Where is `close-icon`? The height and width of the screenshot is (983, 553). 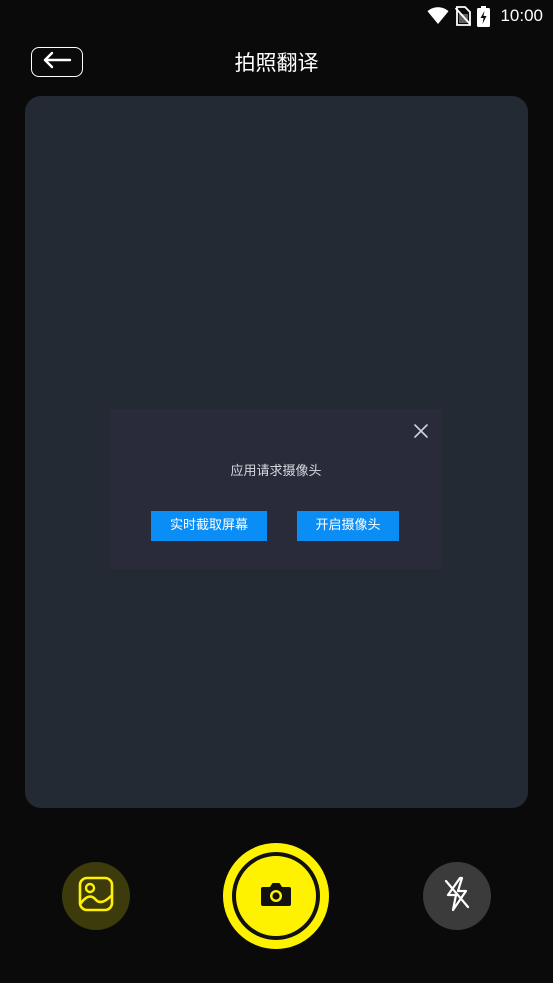 close-icon is located at coordinates (421, 431).